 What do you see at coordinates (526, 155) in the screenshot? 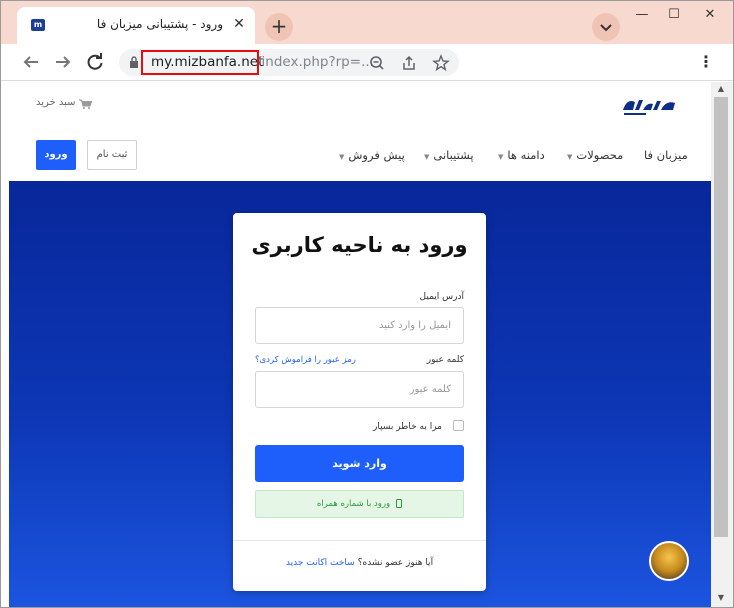
I see `nav-item-label: دامنه ها` at bounding box center [526, 155].